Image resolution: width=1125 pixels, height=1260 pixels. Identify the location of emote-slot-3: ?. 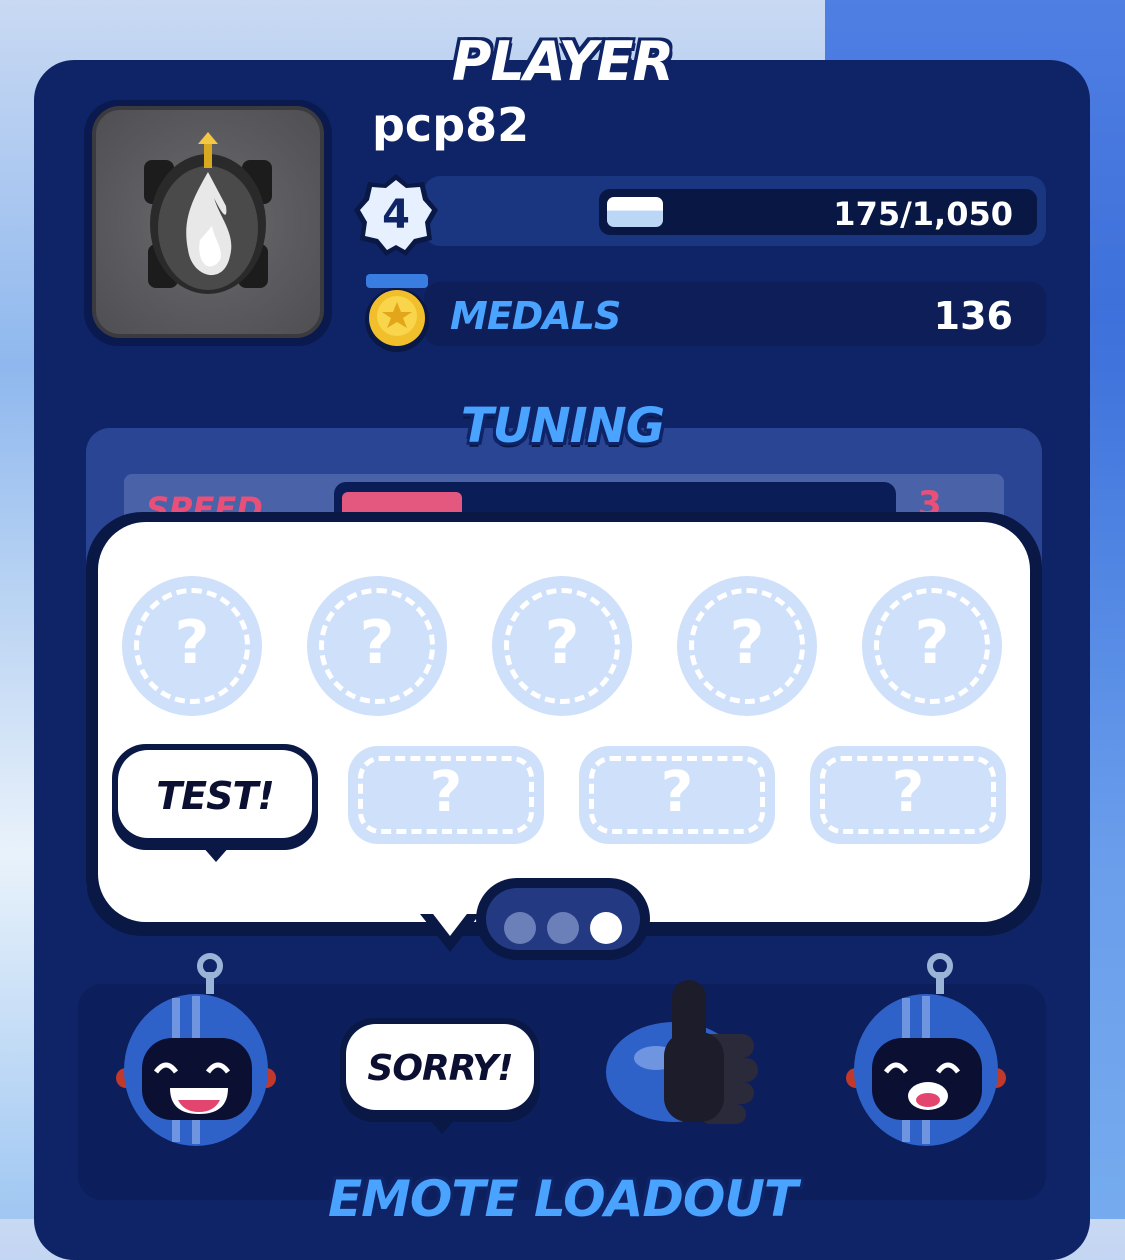
(562, 646).